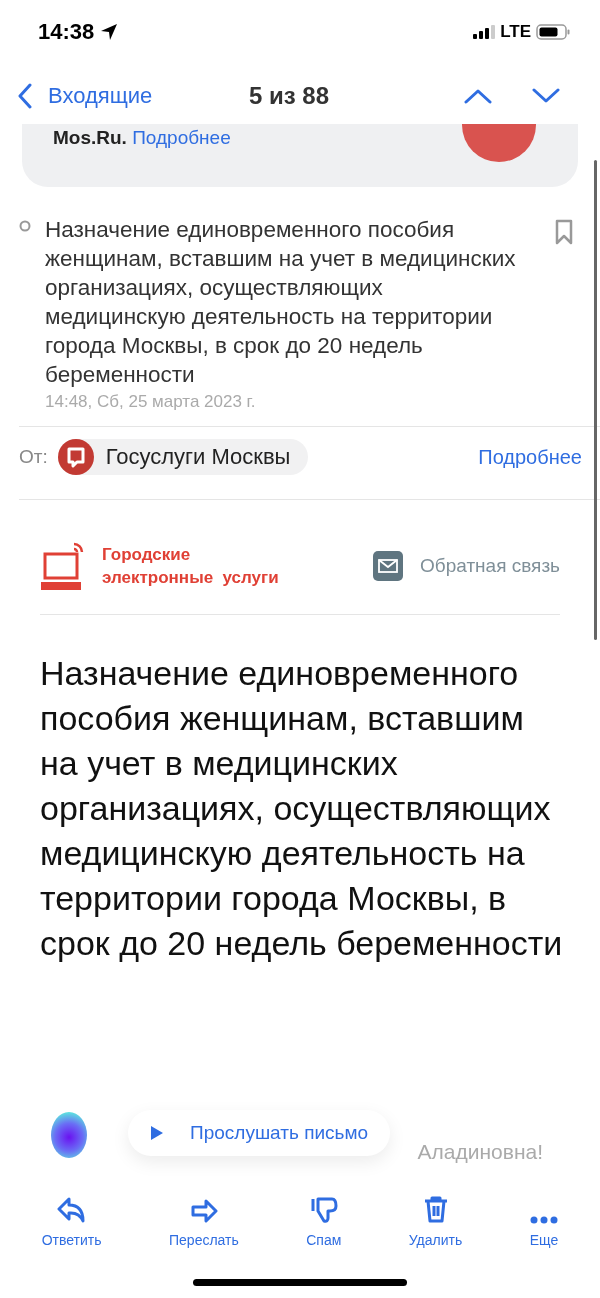 This screenshot has width=600, height=1298. What do you see at coordinates (69, 1135) in the screenshot?
I see `assistant-orb-icon` at bounding box center [69, 1135].